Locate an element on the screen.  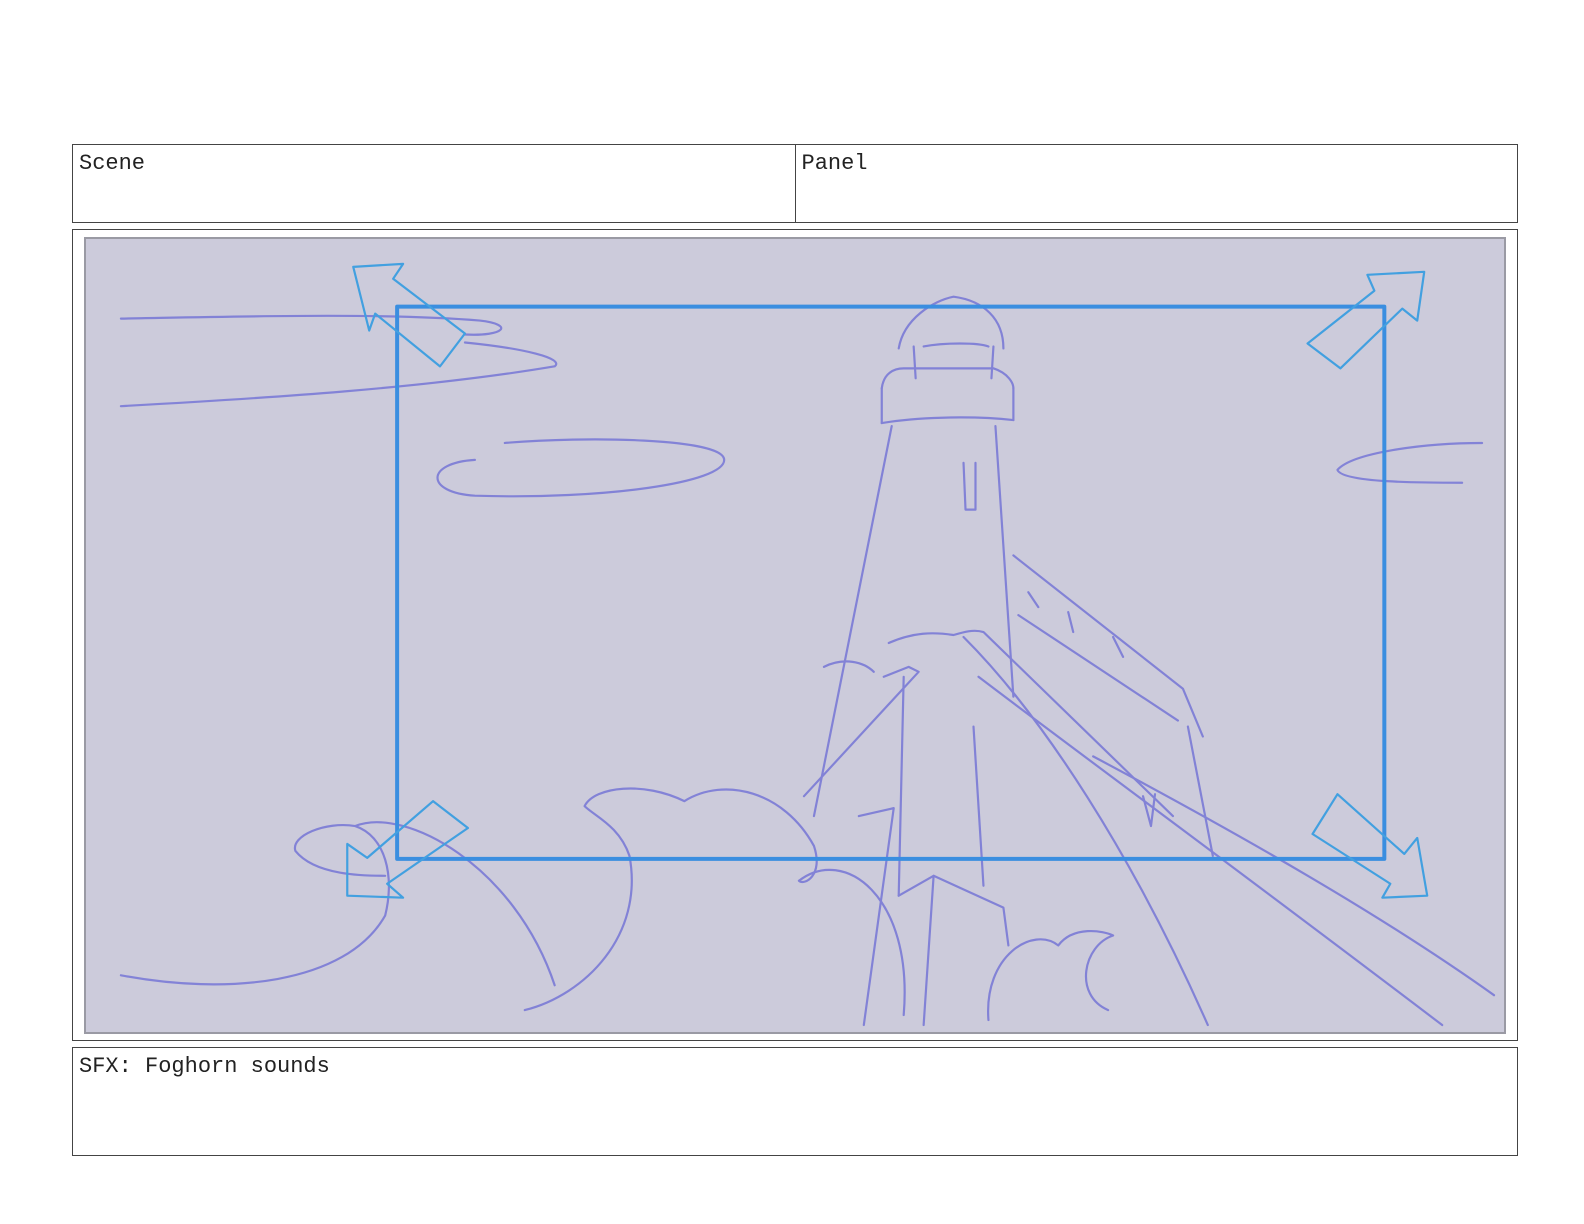
scene-label: Scene is located at coordinates (112, 163).